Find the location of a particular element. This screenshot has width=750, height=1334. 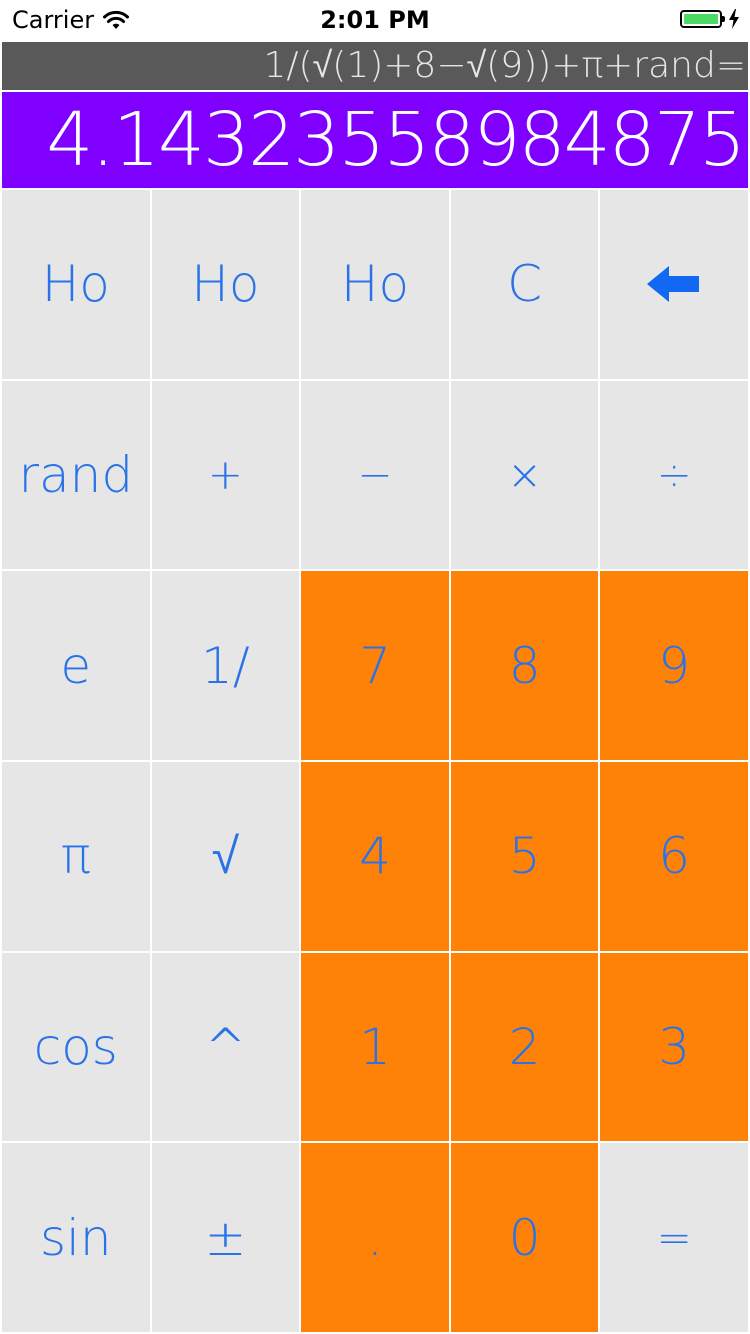

key-ho-2: Ho is located at coordinates (225, 284).